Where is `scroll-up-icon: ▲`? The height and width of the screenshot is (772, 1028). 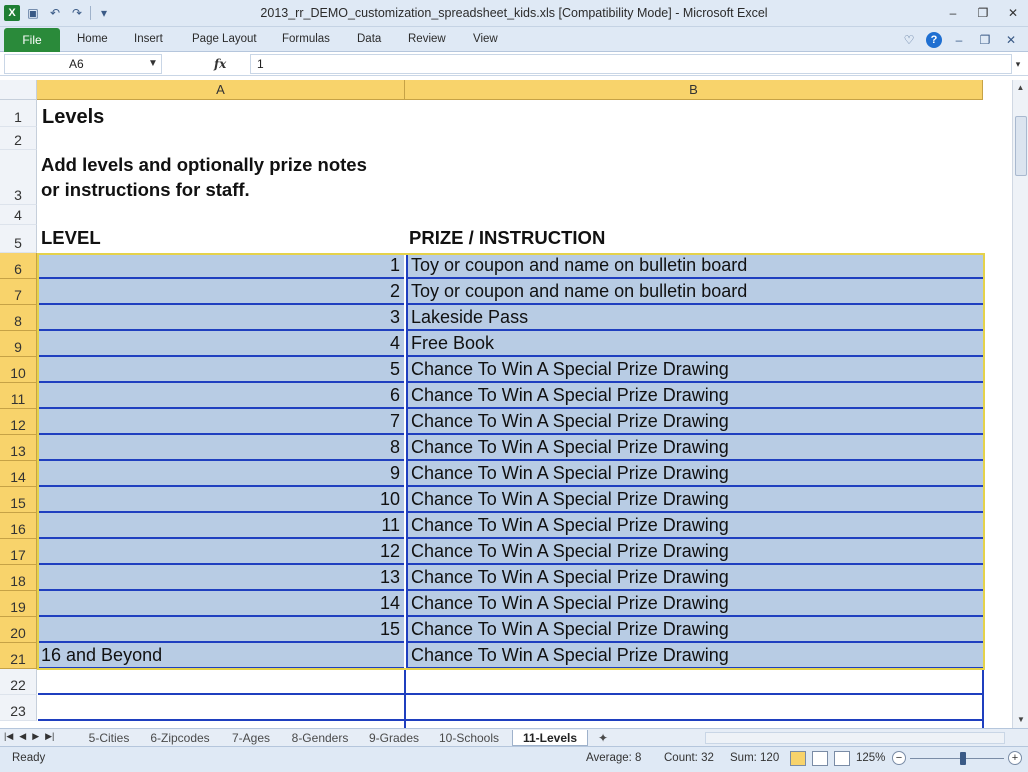 scroll-up-icon: ▲ is located at coordinates (1020, 88).